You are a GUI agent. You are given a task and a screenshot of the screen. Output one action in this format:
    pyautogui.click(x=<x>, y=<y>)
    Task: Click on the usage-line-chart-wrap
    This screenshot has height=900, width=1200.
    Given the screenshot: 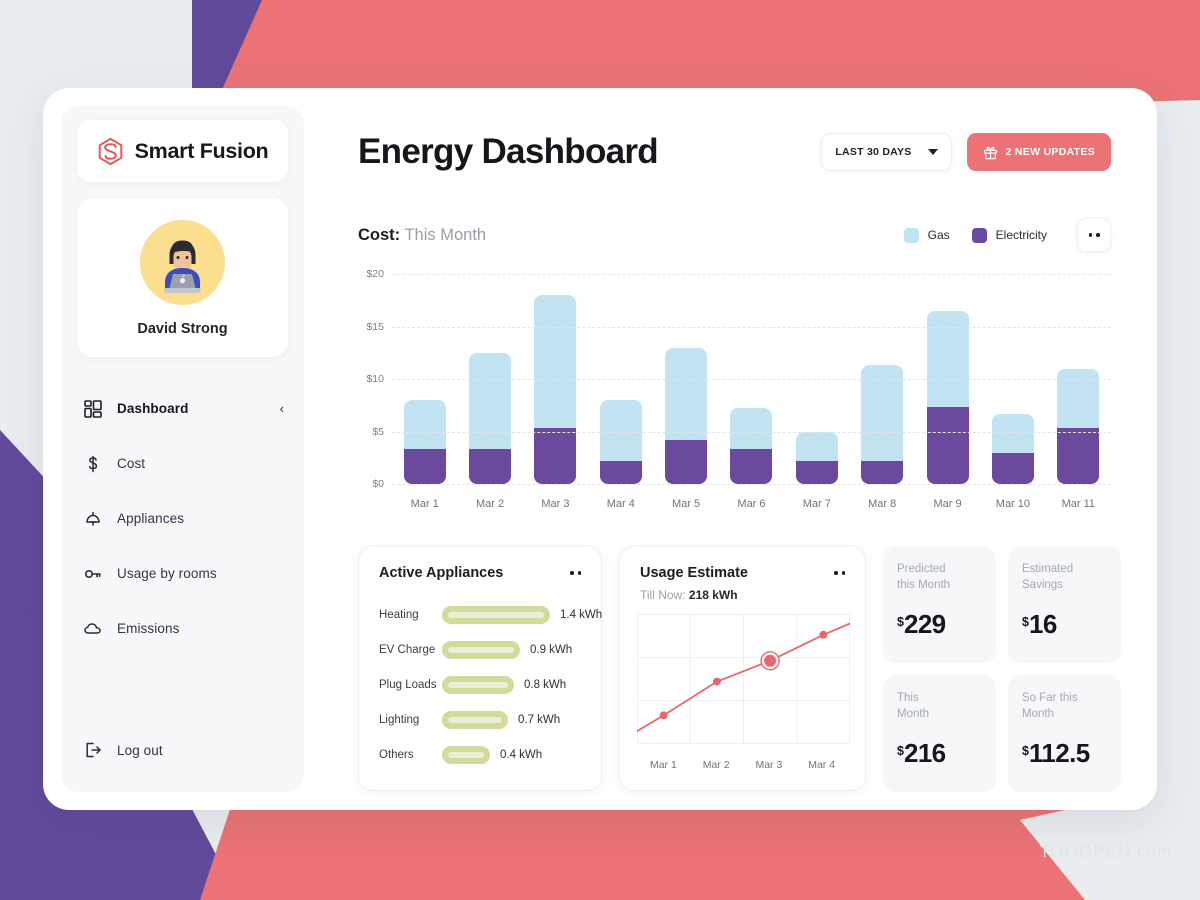 What is the action you would take?
    pyautogui.click(x=742, y=675)
    